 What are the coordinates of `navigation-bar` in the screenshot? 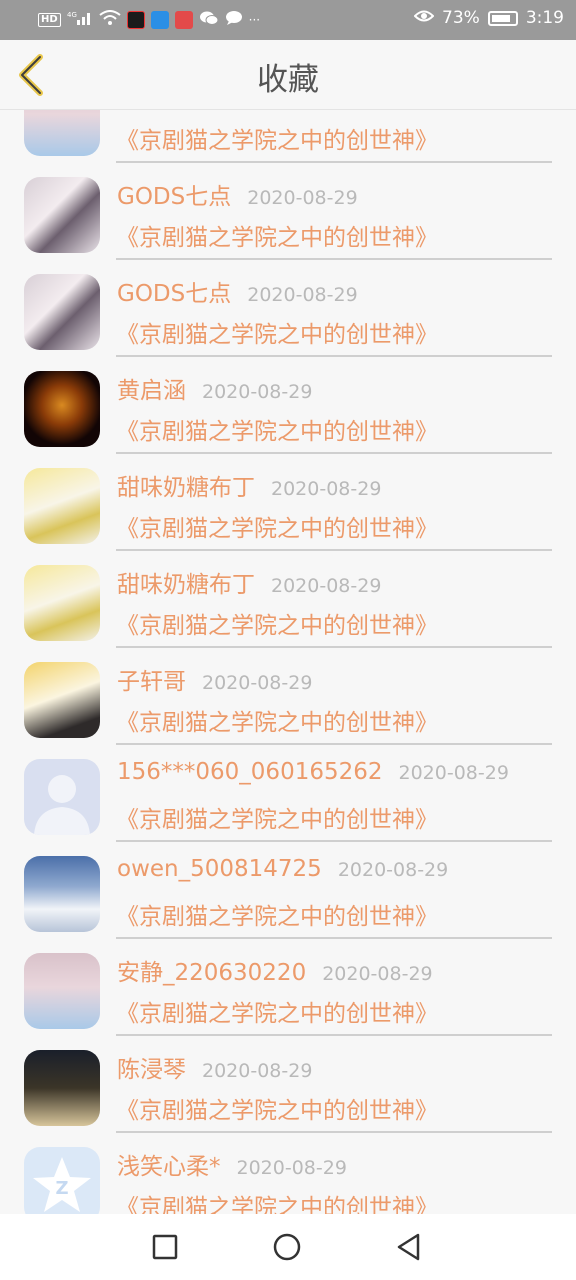 It's located at (288, 1247).